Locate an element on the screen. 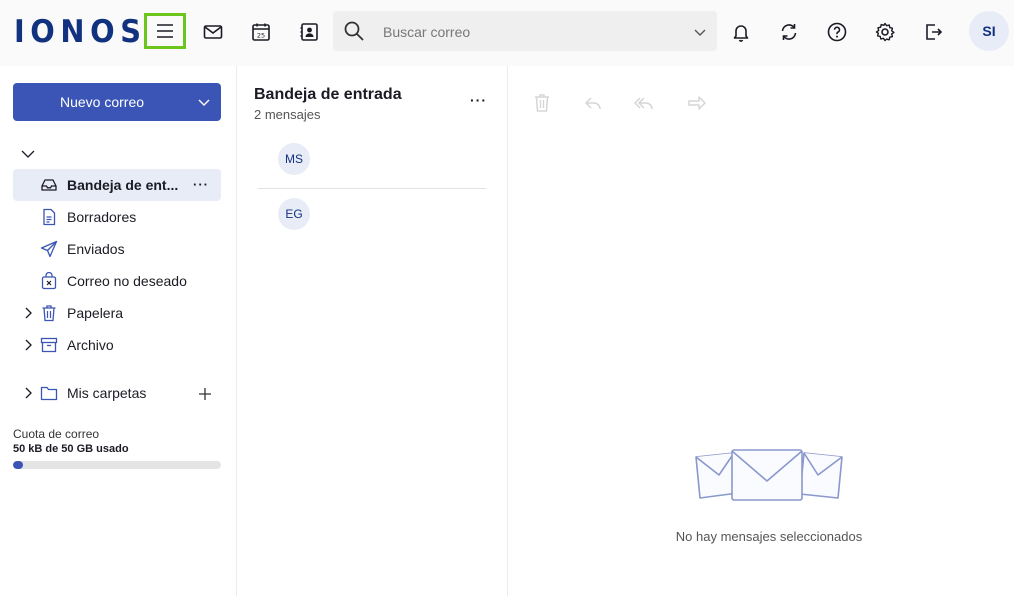 Image resolution: width=1014 pixels, height=596 pixels. add-folder-icon is located at coordinates (205, 394).